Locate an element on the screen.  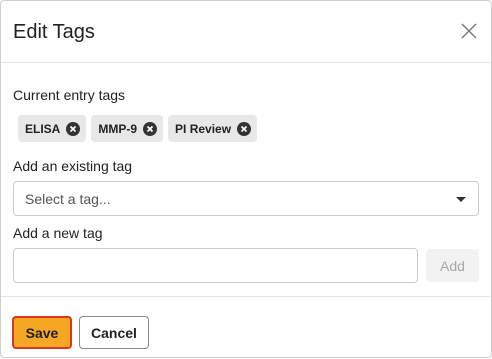
new-tag-label: Add a new tag is located at coordinates (58, 233).